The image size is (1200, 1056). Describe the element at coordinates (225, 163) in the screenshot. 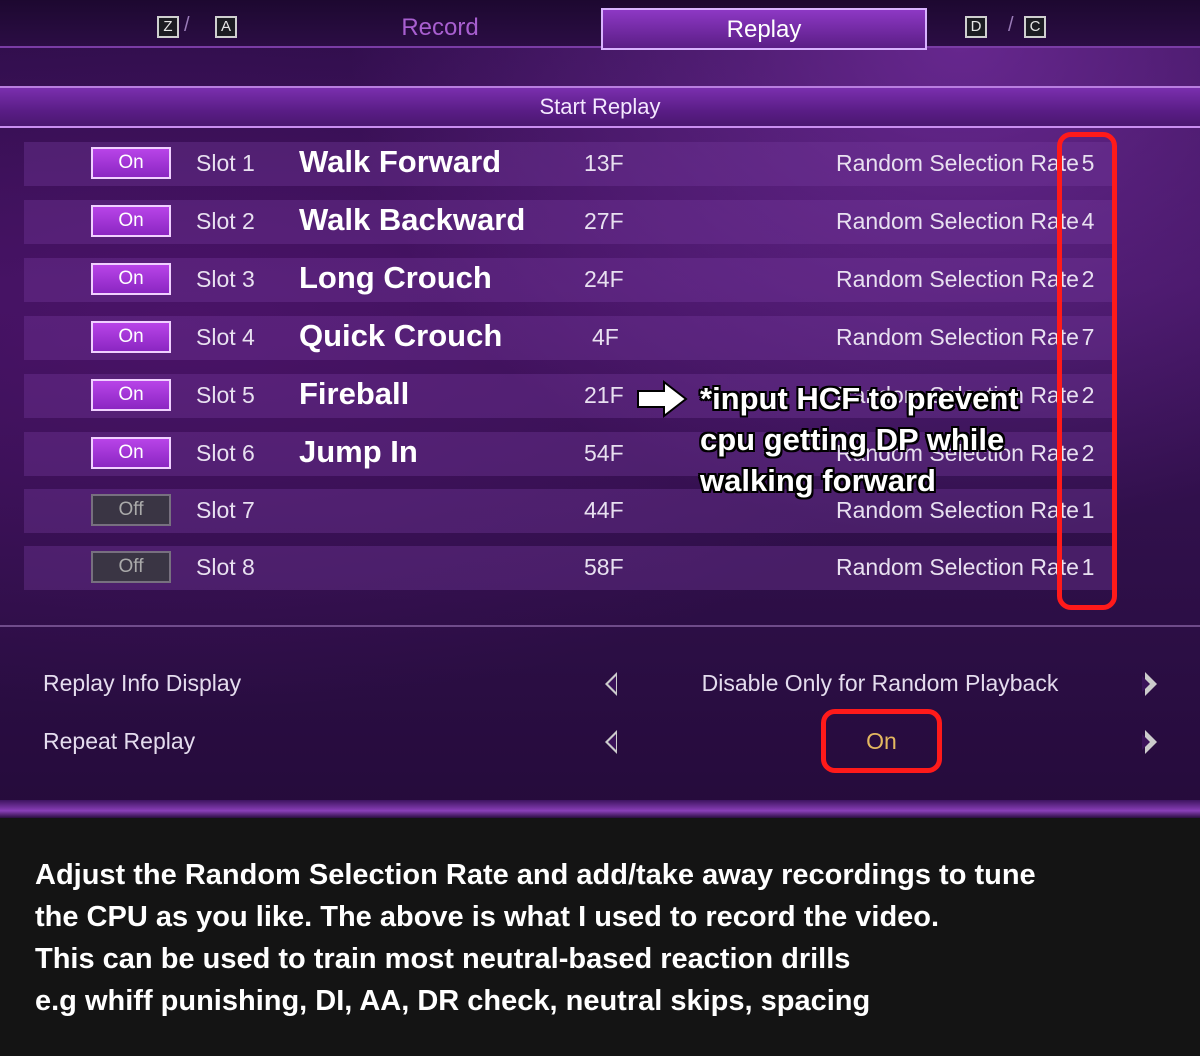

I see `slot-label: Slot 1` at that location.